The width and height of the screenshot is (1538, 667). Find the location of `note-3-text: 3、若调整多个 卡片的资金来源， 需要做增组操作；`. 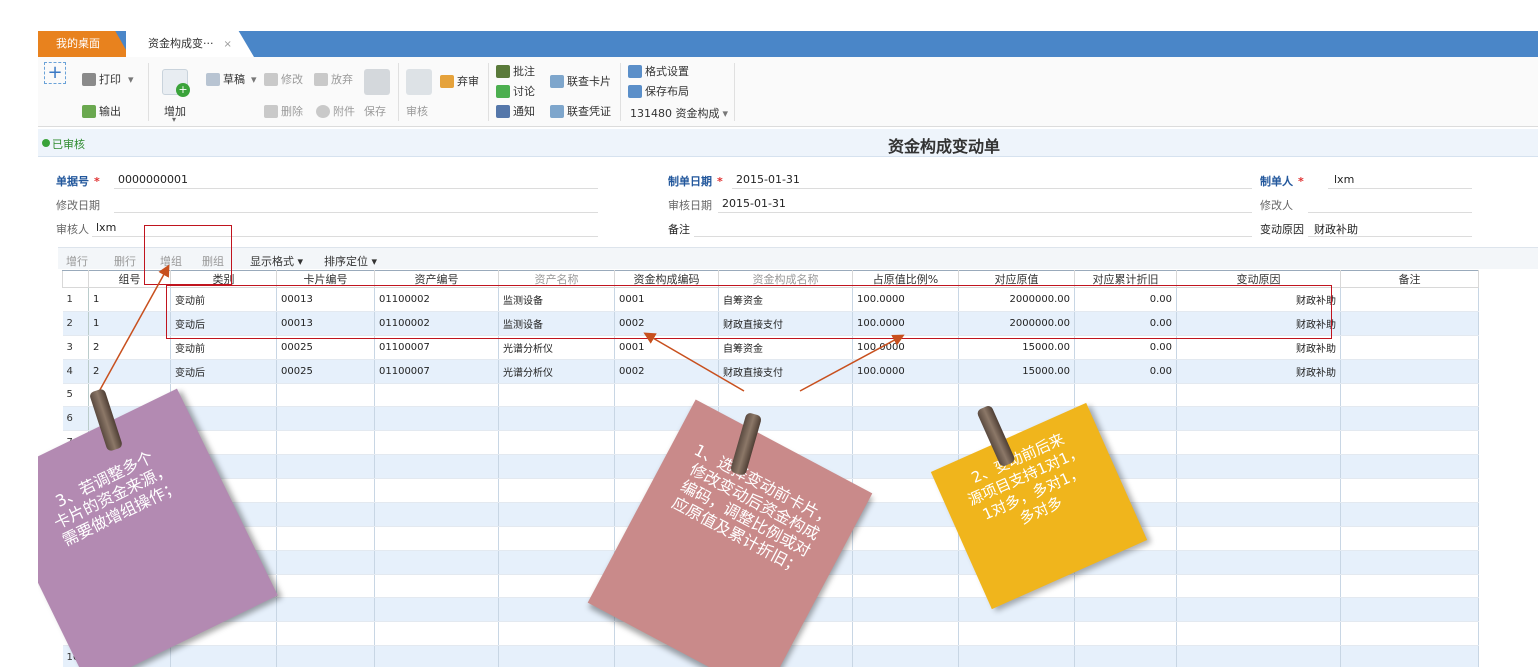

note-3-text: 3、若调整多个 卡片的资金来源， 需要做增组操作； is located at coordinates (116, 498).